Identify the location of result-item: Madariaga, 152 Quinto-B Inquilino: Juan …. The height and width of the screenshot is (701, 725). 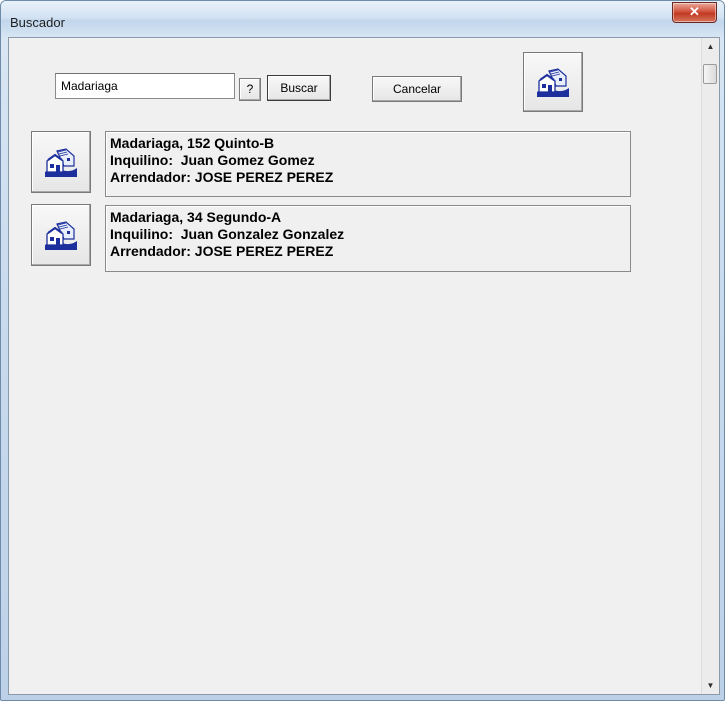
(368, 164).